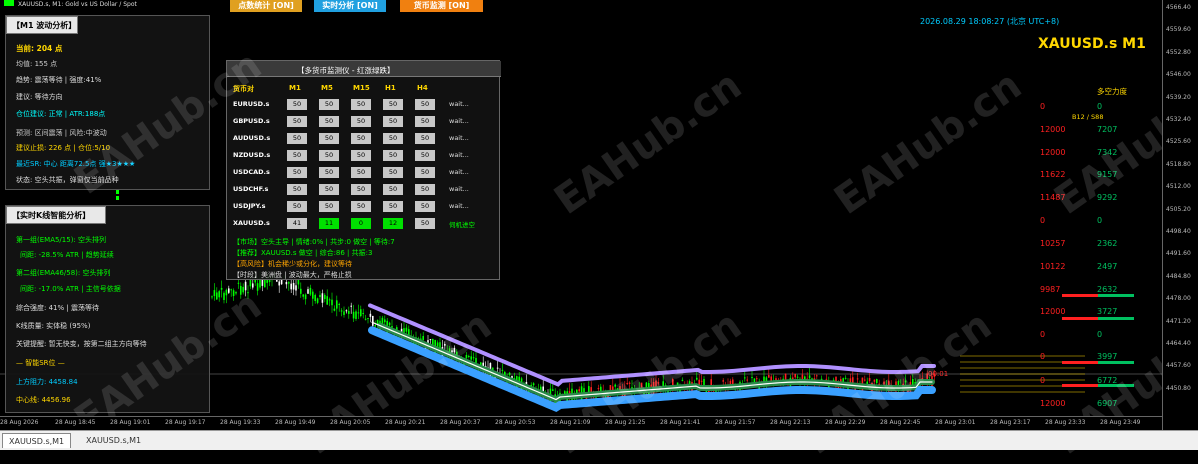 This screenshot has width=1198, height=464. I want to click on tab-xauusd-m1-active: XAUUSD.s,M1, so click(37, 440).